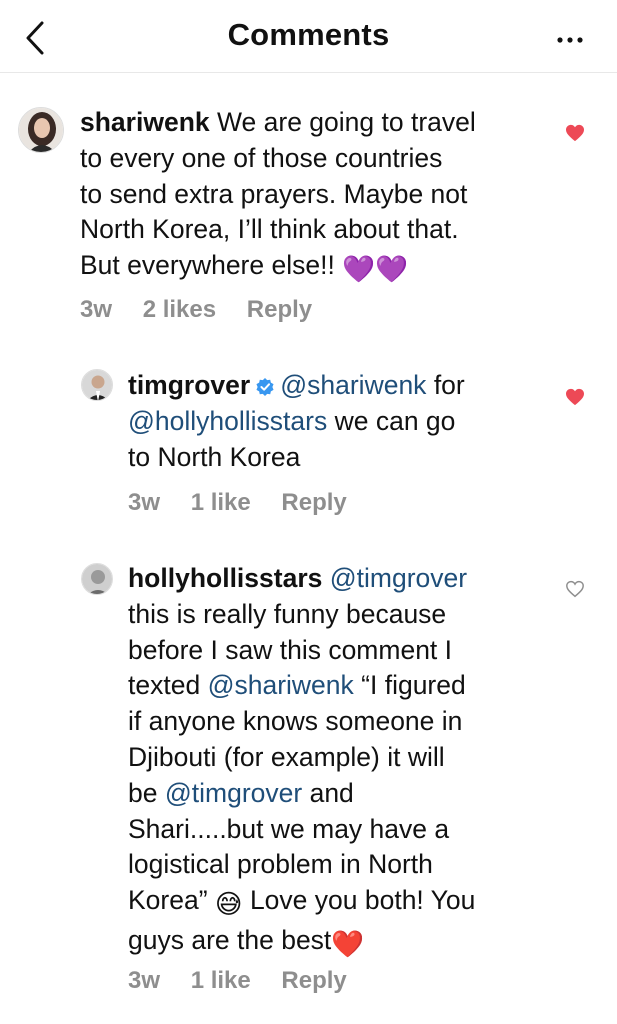 The width and height of the screenshot is (617, 1024). What do you see at coordinates (164, 685) in the screenshot?
I see `comment-text-segment: texted` at bounding box center [164, 685].